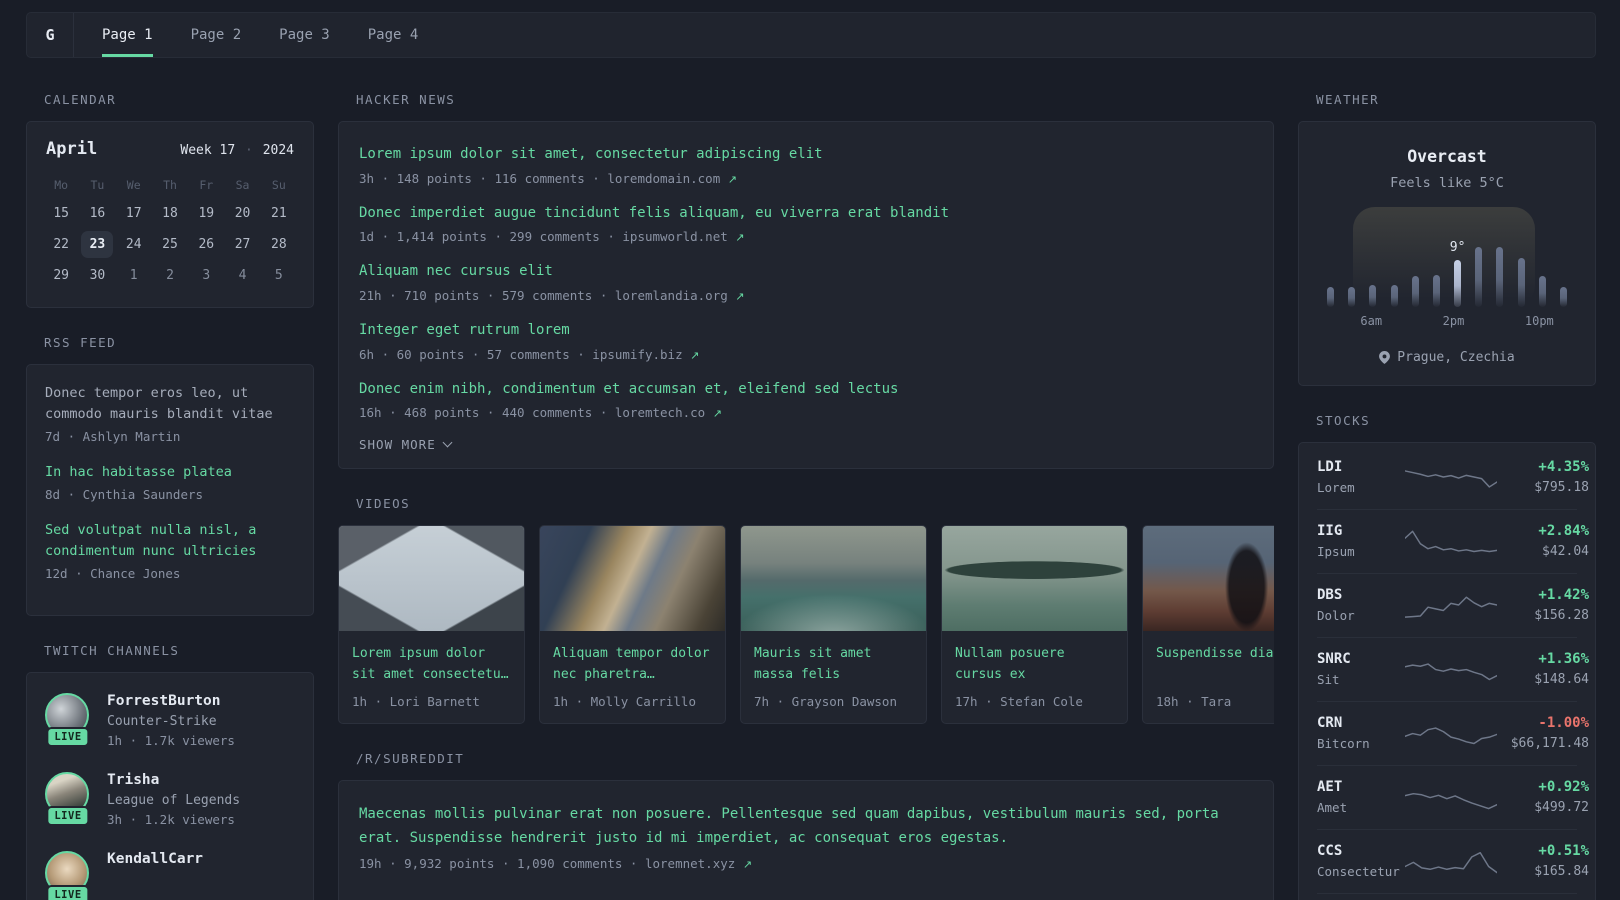 The width and height of the screenshot is (1620, 900). Describe the element at coordinates (304, 35) in the screenshot. I see `page-tab: Page 3` at that location.